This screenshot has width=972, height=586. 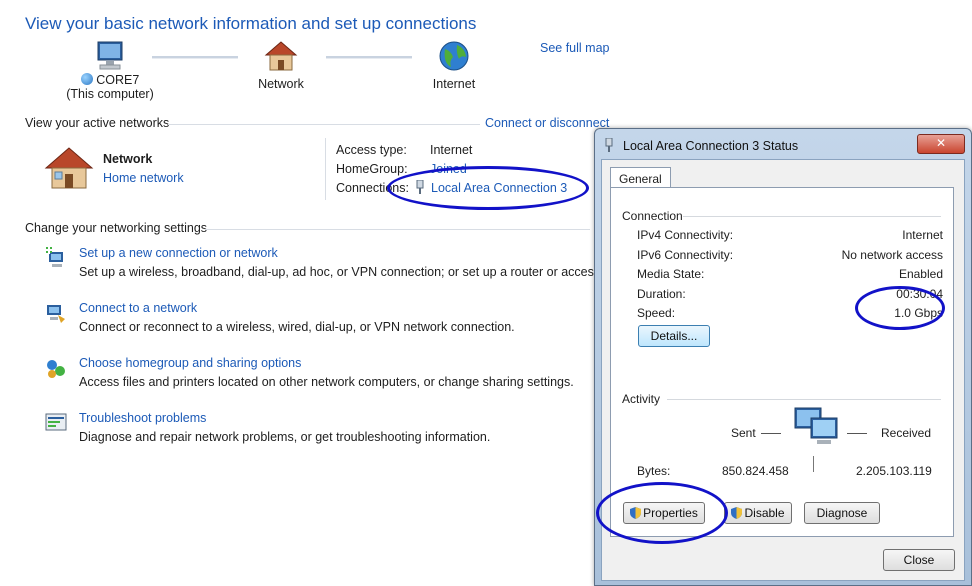 What do you see at coordinates (857, 433) in the screenshot?
I see `received-line` at bounding box center [857, 433].